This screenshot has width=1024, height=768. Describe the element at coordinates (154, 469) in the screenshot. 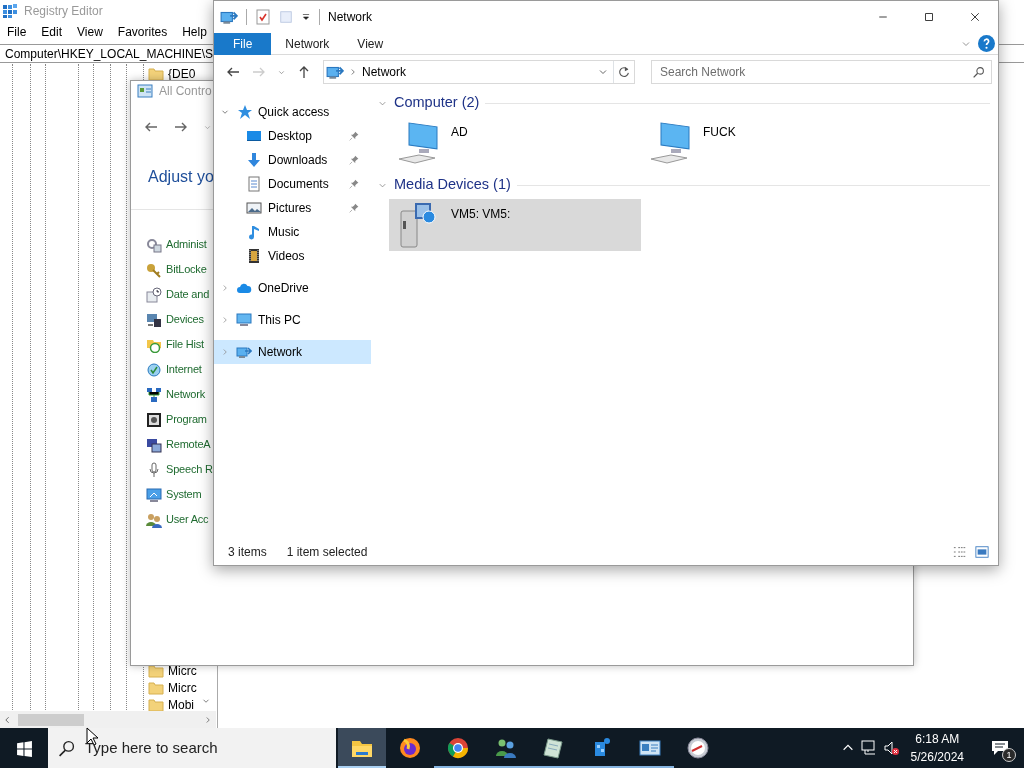

I see `microphone-icon` at that location.